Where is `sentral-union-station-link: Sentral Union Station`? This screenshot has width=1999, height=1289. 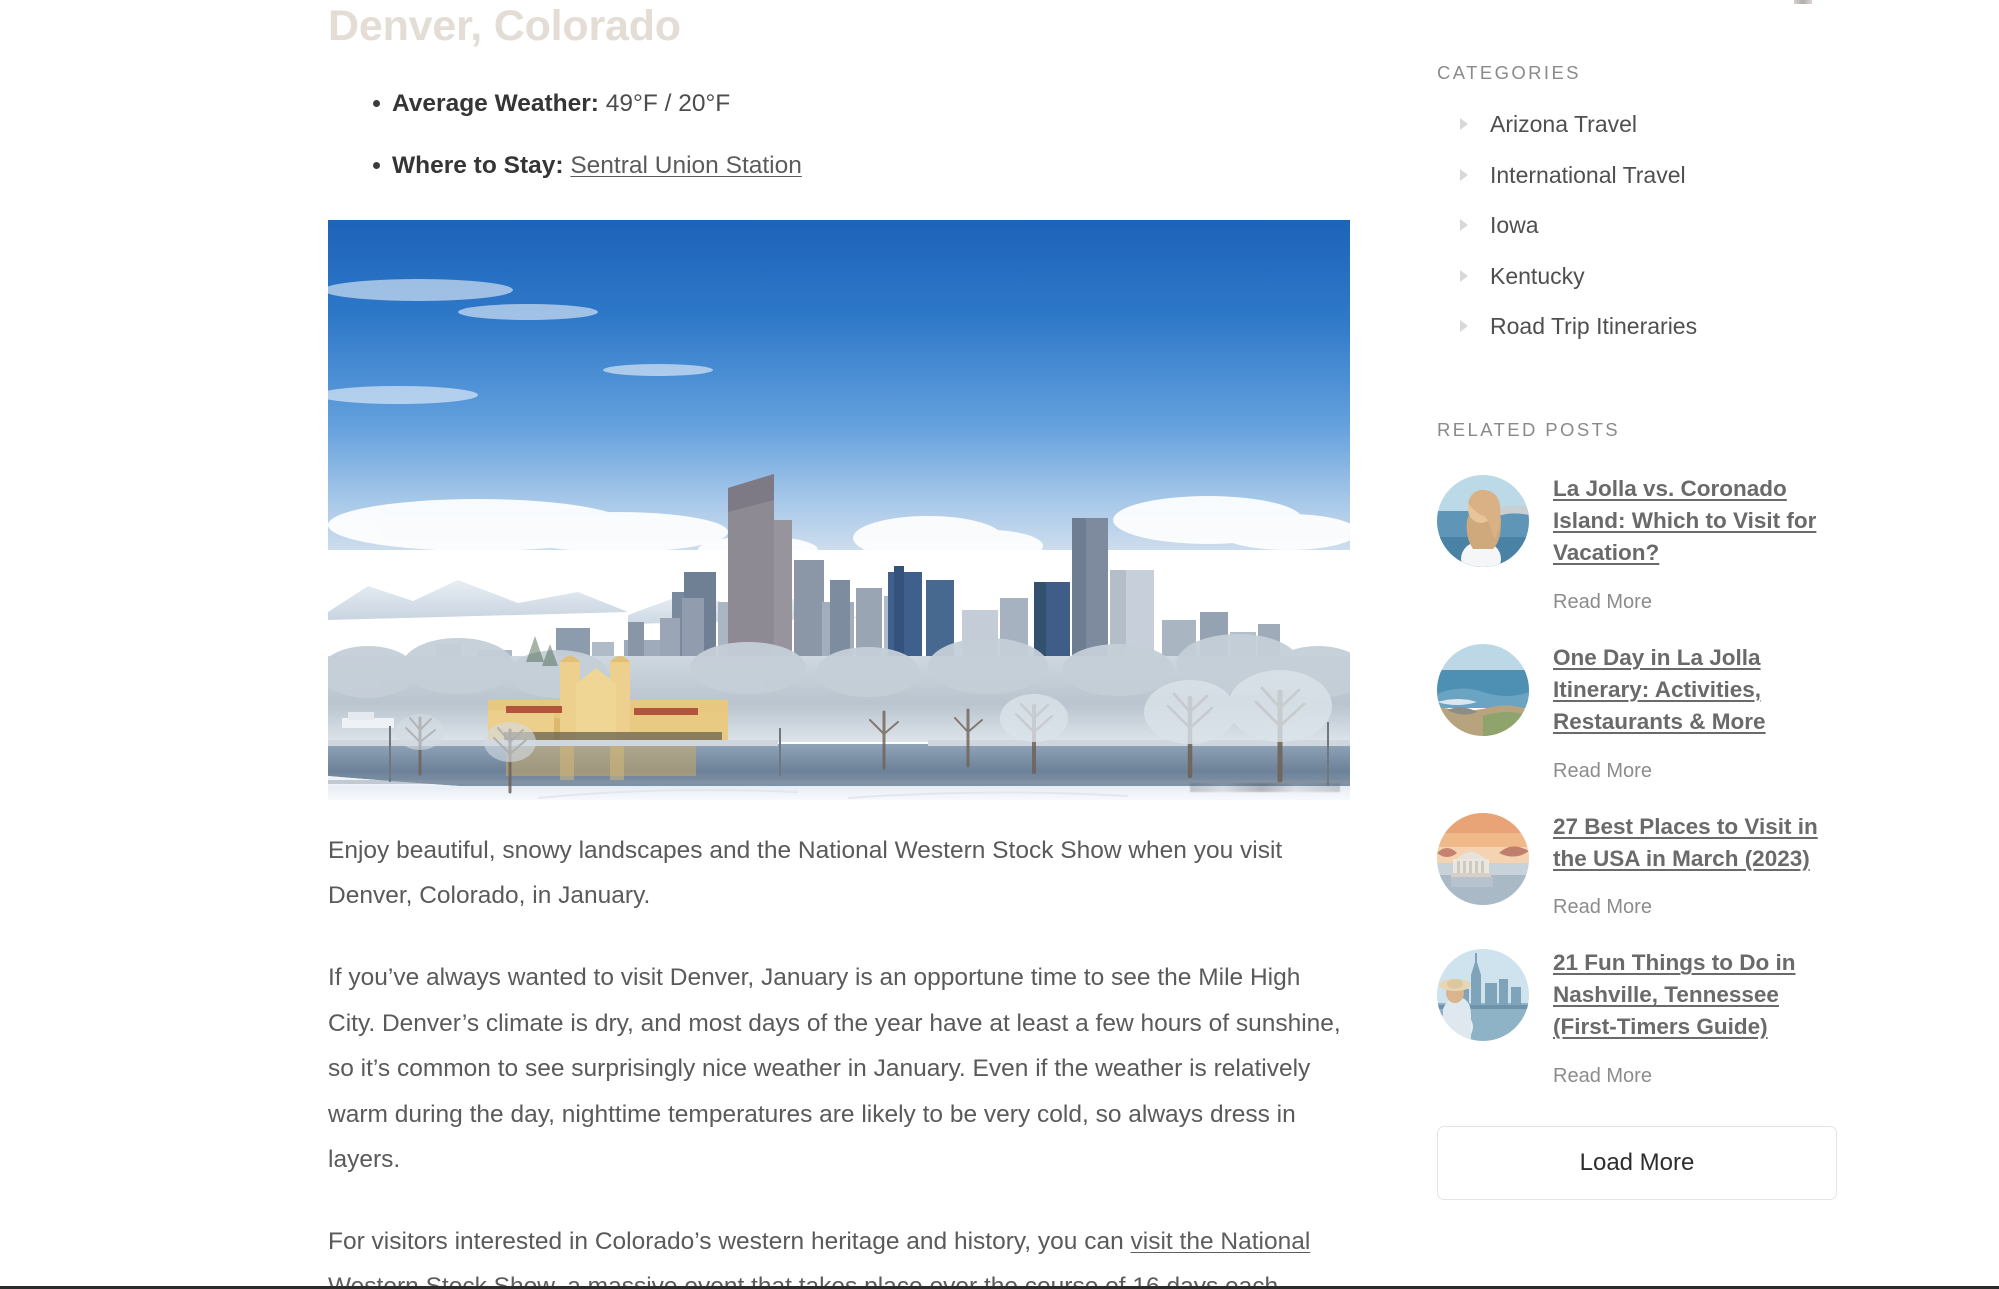 sentral-union-station-link: Sentral Union Station is located at coordinates (686, 165).